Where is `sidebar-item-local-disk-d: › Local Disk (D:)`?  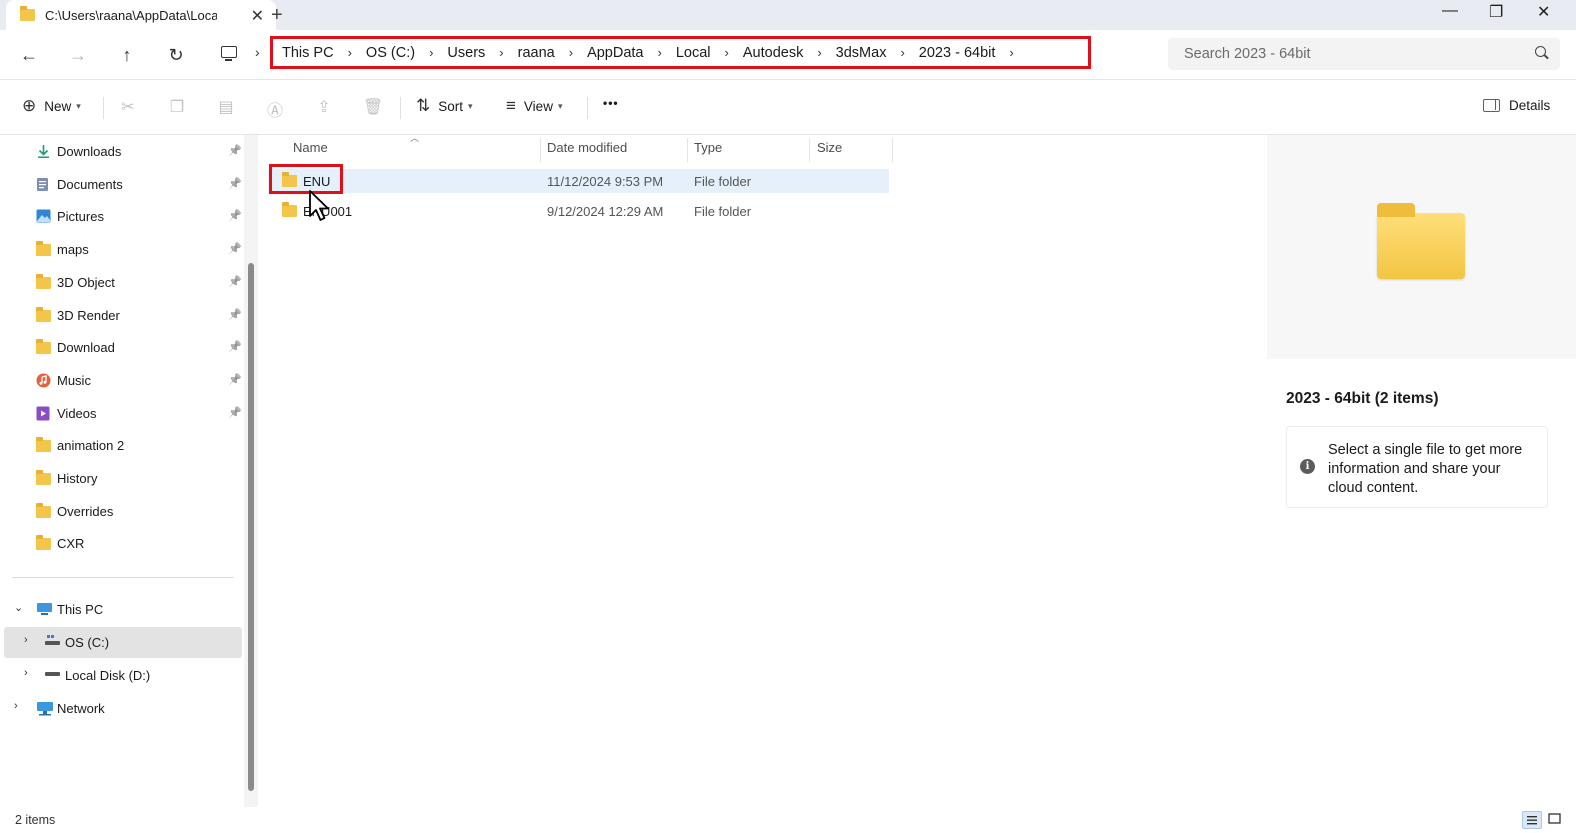
sidebar-item-local-disk-d: › Local Disk (D:) is located at coordinates (121, 675).